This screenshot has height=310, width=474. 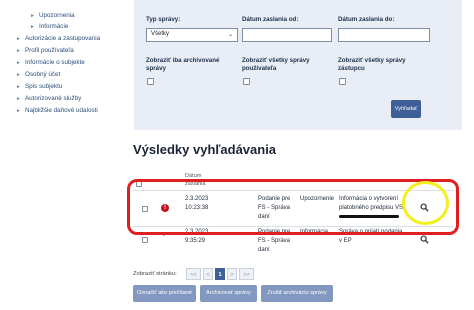 I want to click on results-title: Výsledky vyhľadávania, so click(x=205, y=149).